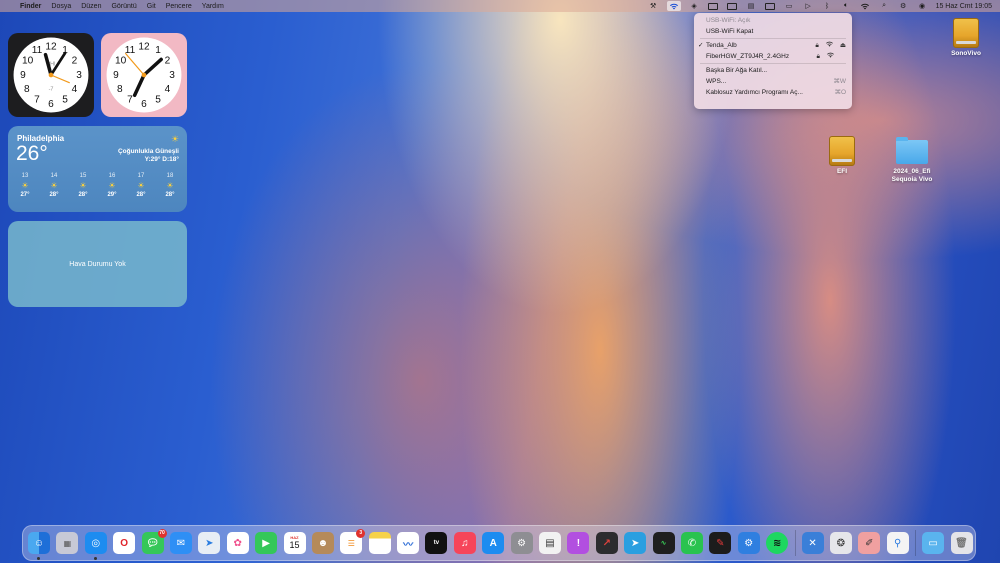 This screenshot has width=1000, height=563. I want to click on calendar-icon: HAZ 15, so click(294, 543).